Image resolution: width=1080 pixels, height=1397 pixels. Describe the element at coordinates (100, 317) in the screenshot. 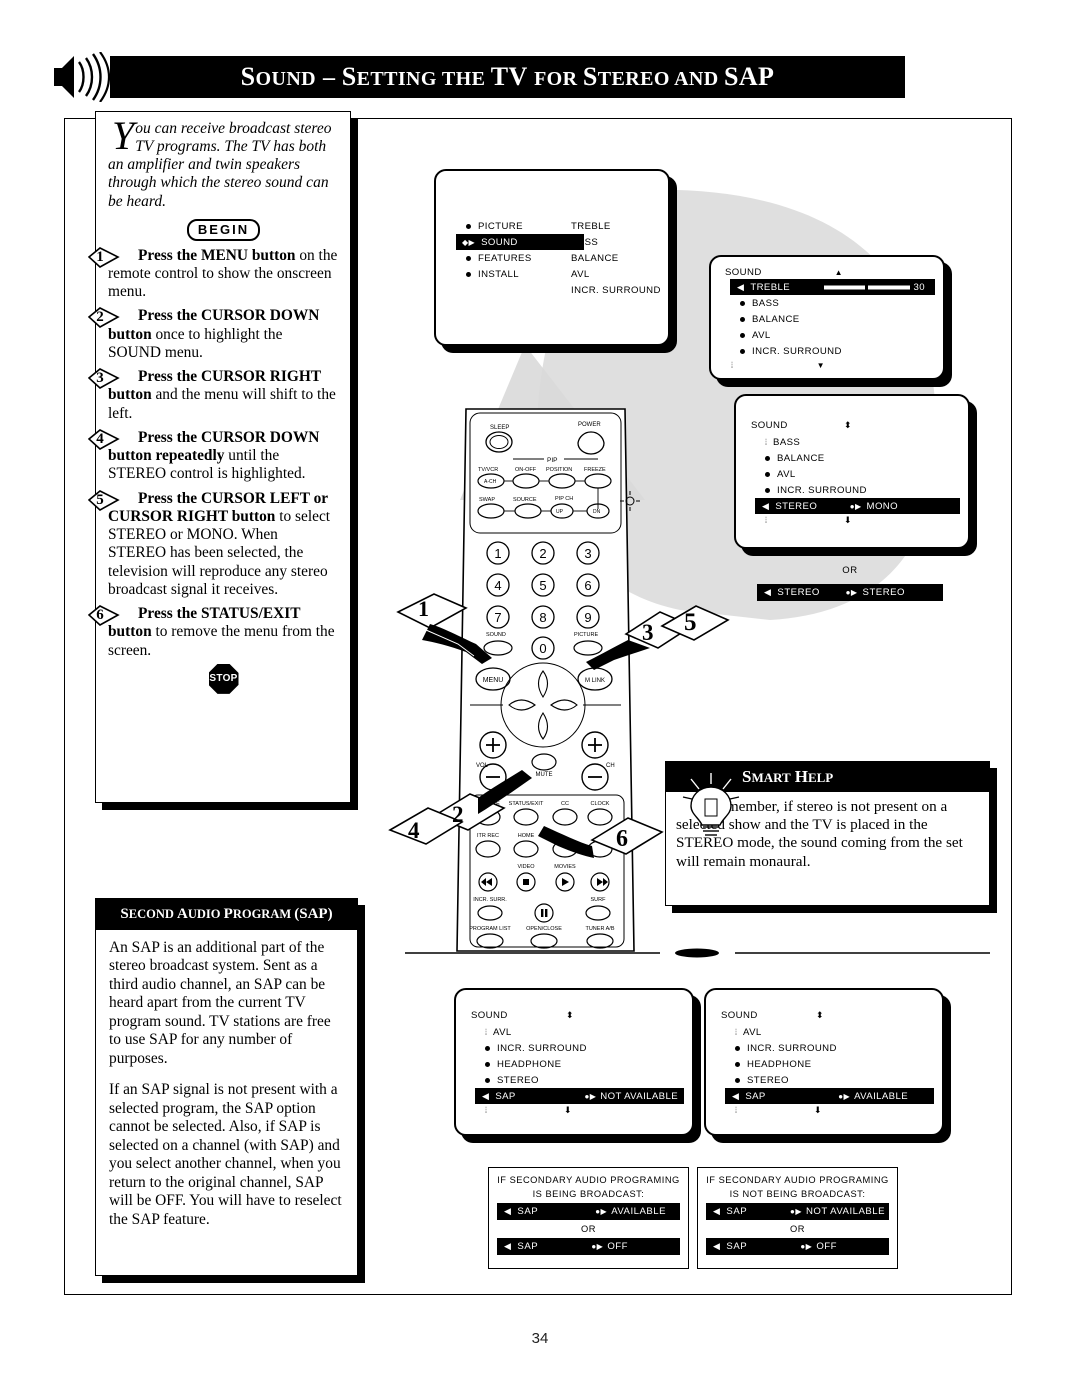

I see `step-number: 2` at that location.